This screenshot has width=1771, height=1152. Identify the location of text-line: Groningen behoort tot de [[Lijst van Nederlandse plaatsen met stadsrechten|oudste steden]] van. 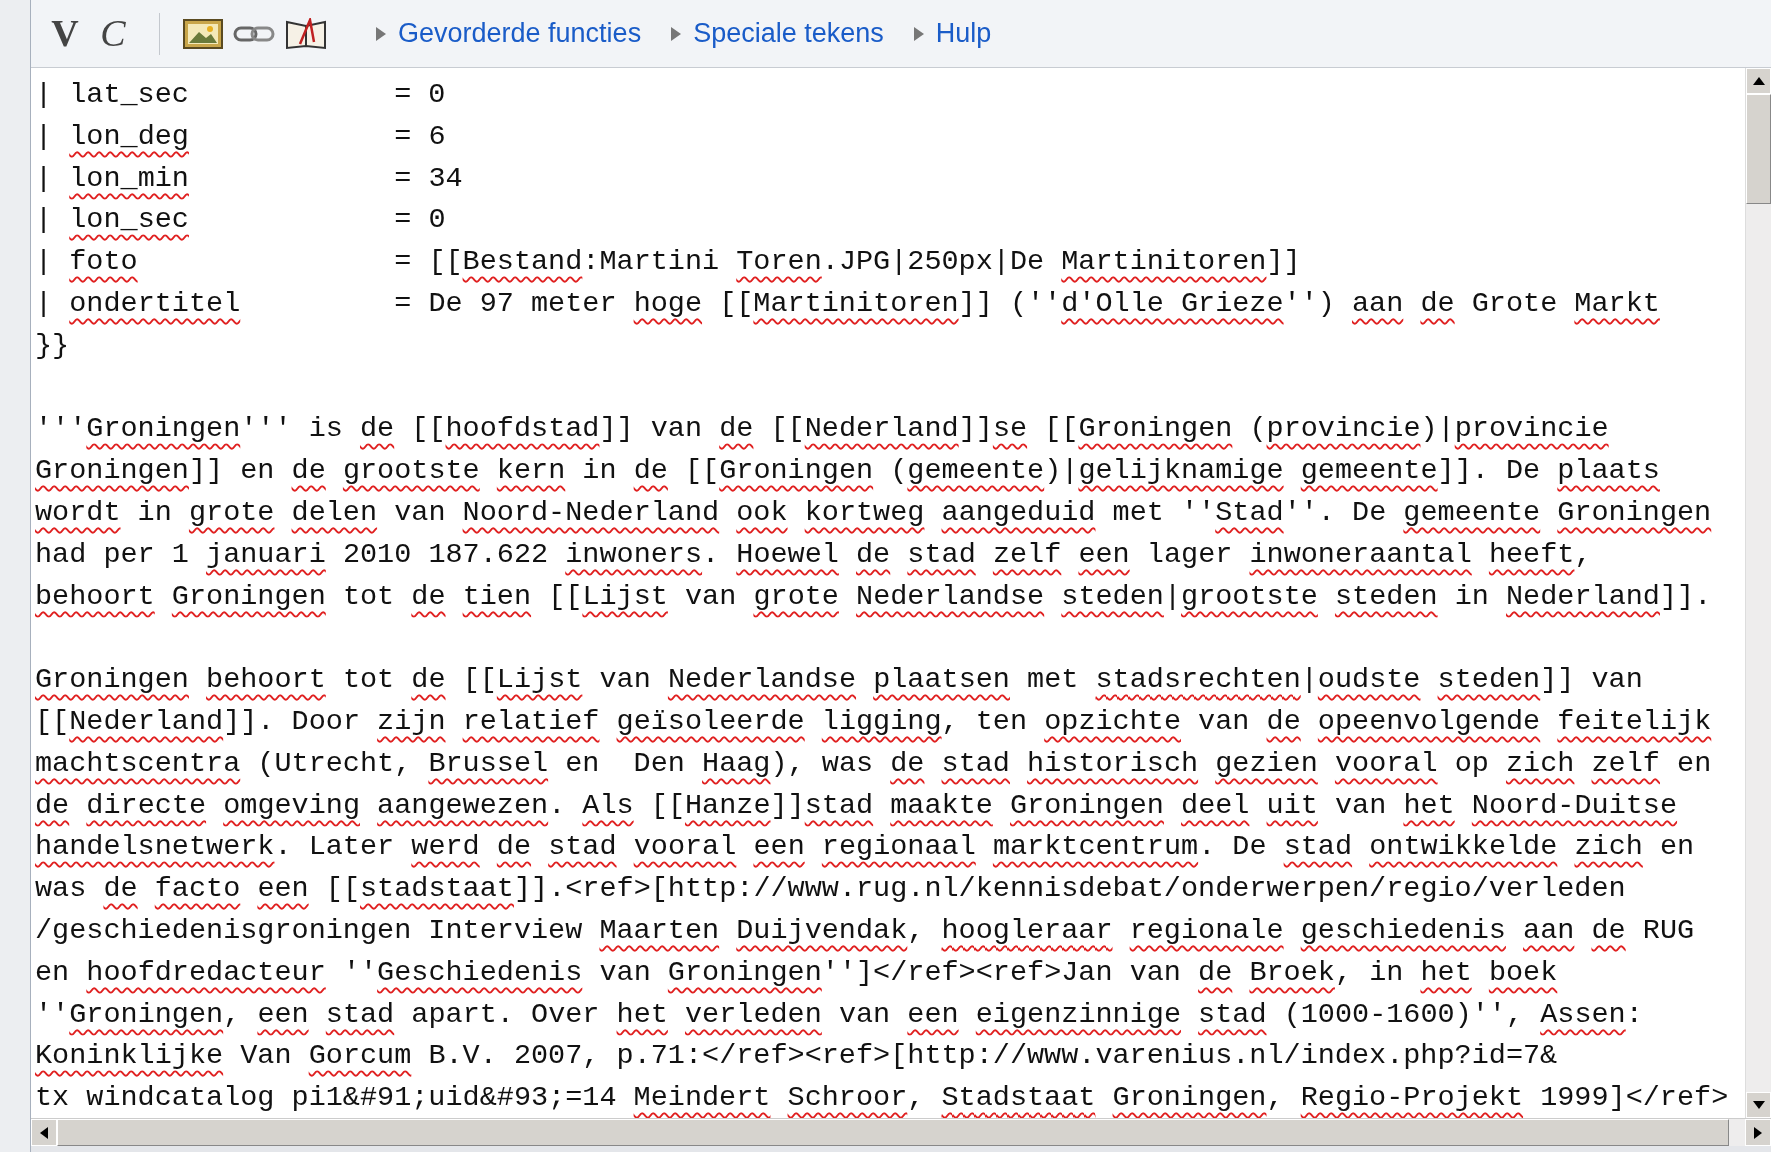
(839, 680).